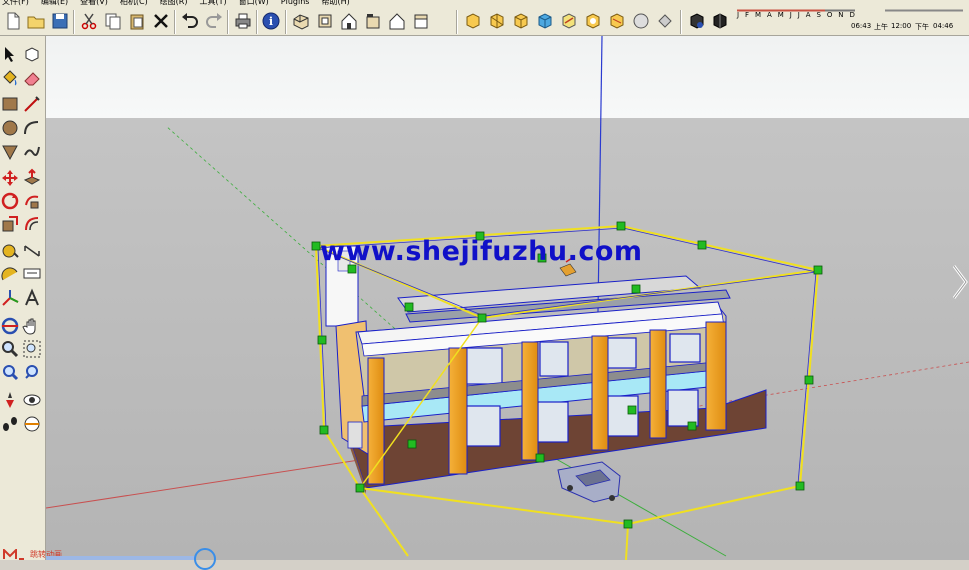 This screenshot has height=570, width=969. What do you see at coordinates (10, 152) in the screenshot?
I see `polygon-tool-icon` at bounding box center [10, 152].